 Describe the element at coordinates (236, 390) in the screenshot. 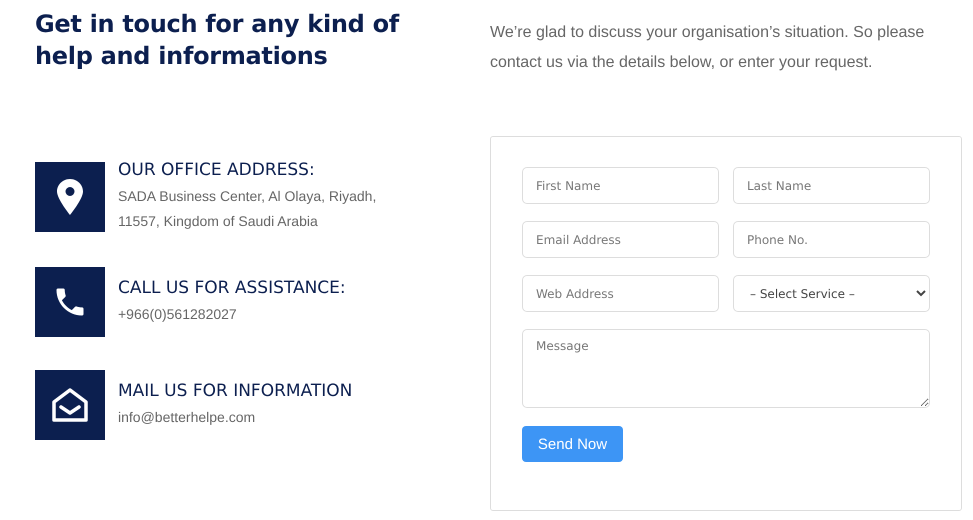

I see `contact-title: MAIL US FOR INFORMATION` at that location.